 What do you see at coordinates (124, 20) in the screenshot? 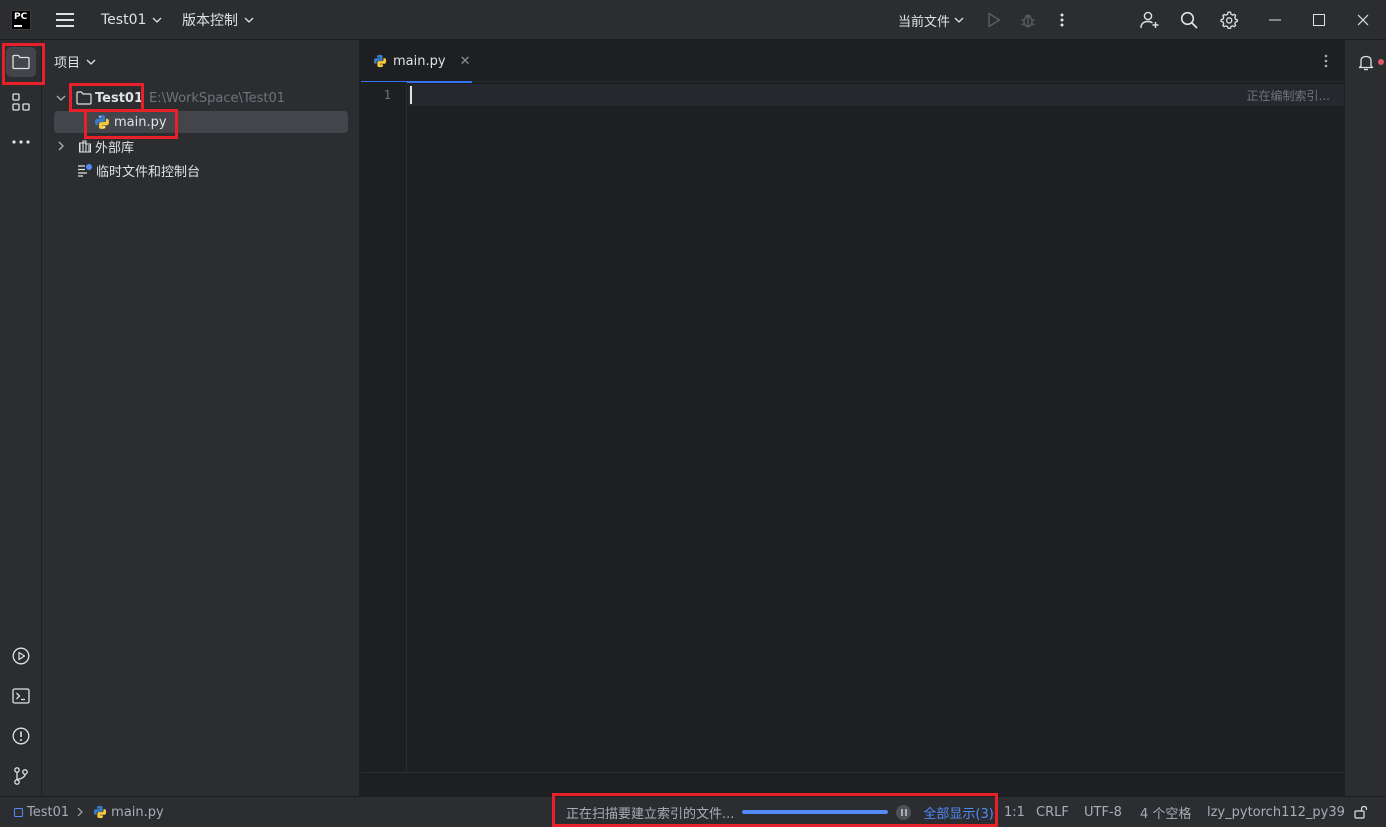
I see `project-name: Test01` at bounding box center [124, 20].